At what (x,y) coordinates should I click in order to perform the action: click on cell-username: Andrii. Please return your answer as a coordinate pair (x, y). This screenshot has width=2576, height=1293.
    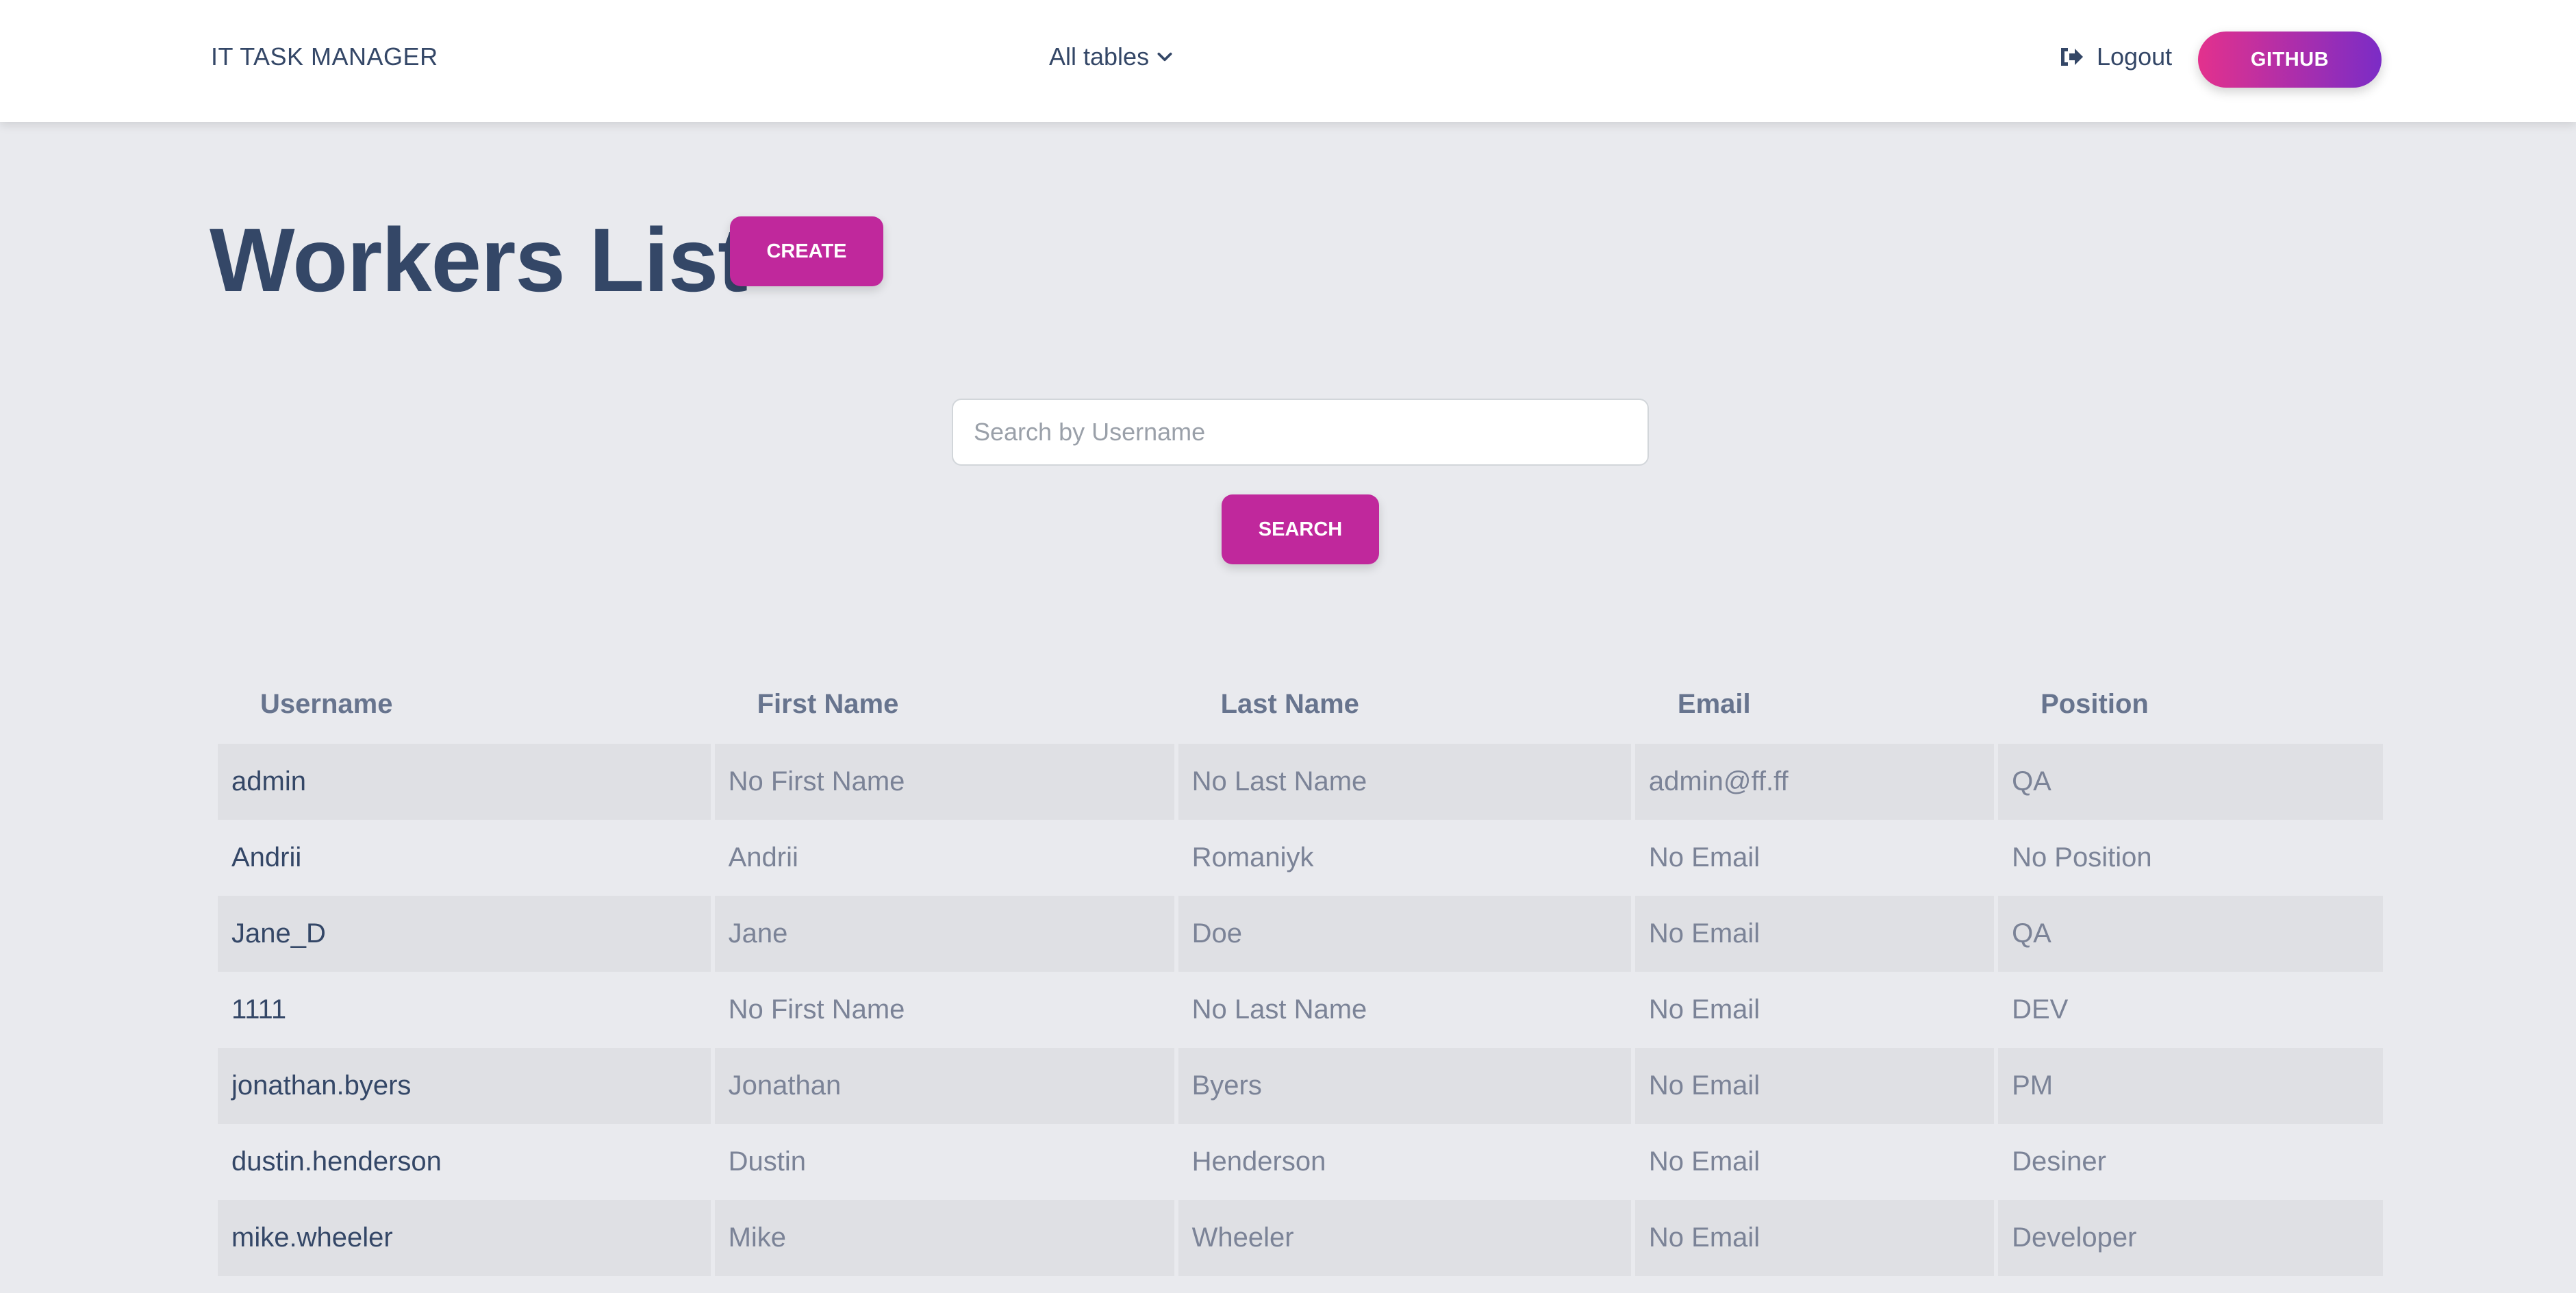
    Looking at the image, I should click on (464, 858).